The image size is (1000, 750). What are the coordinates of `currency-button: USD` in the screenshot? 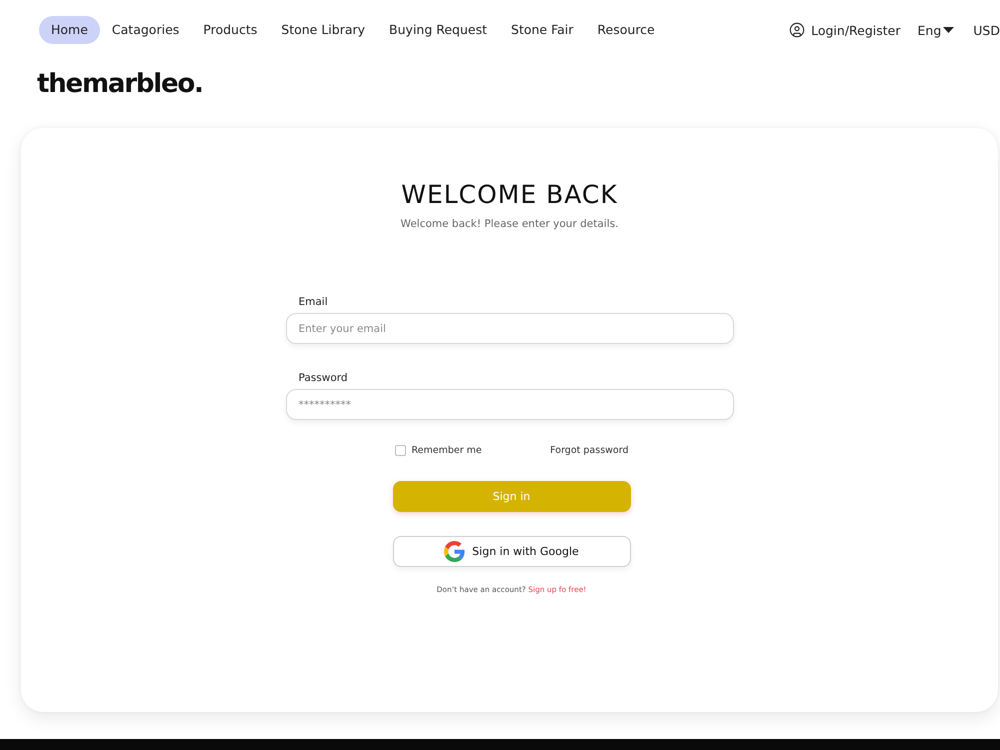 It's located at (986, 30).